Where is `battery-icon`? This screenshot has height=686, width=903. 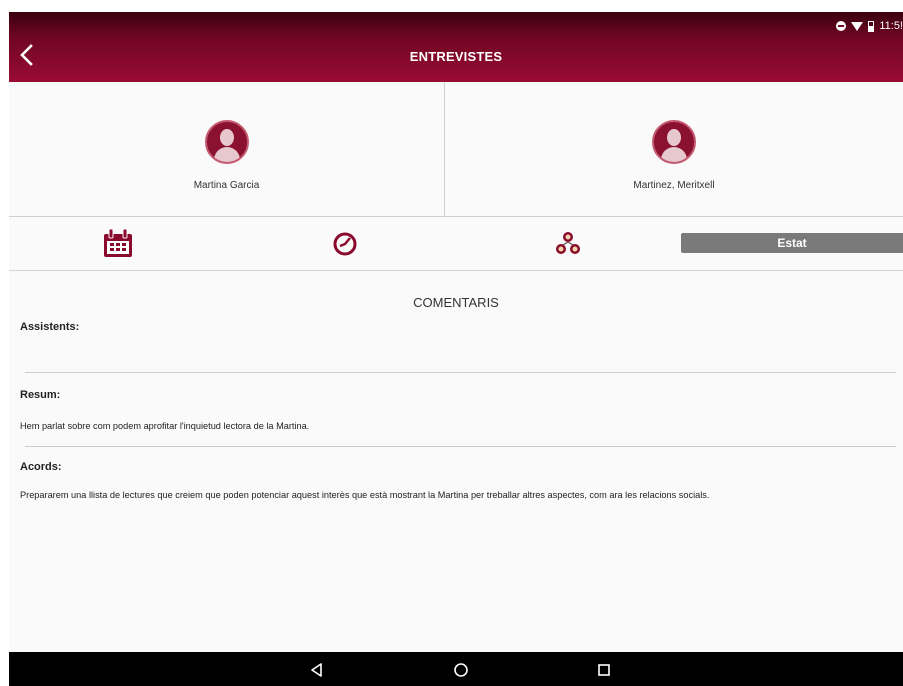
battery-icon is located at coordinates (871, 26).